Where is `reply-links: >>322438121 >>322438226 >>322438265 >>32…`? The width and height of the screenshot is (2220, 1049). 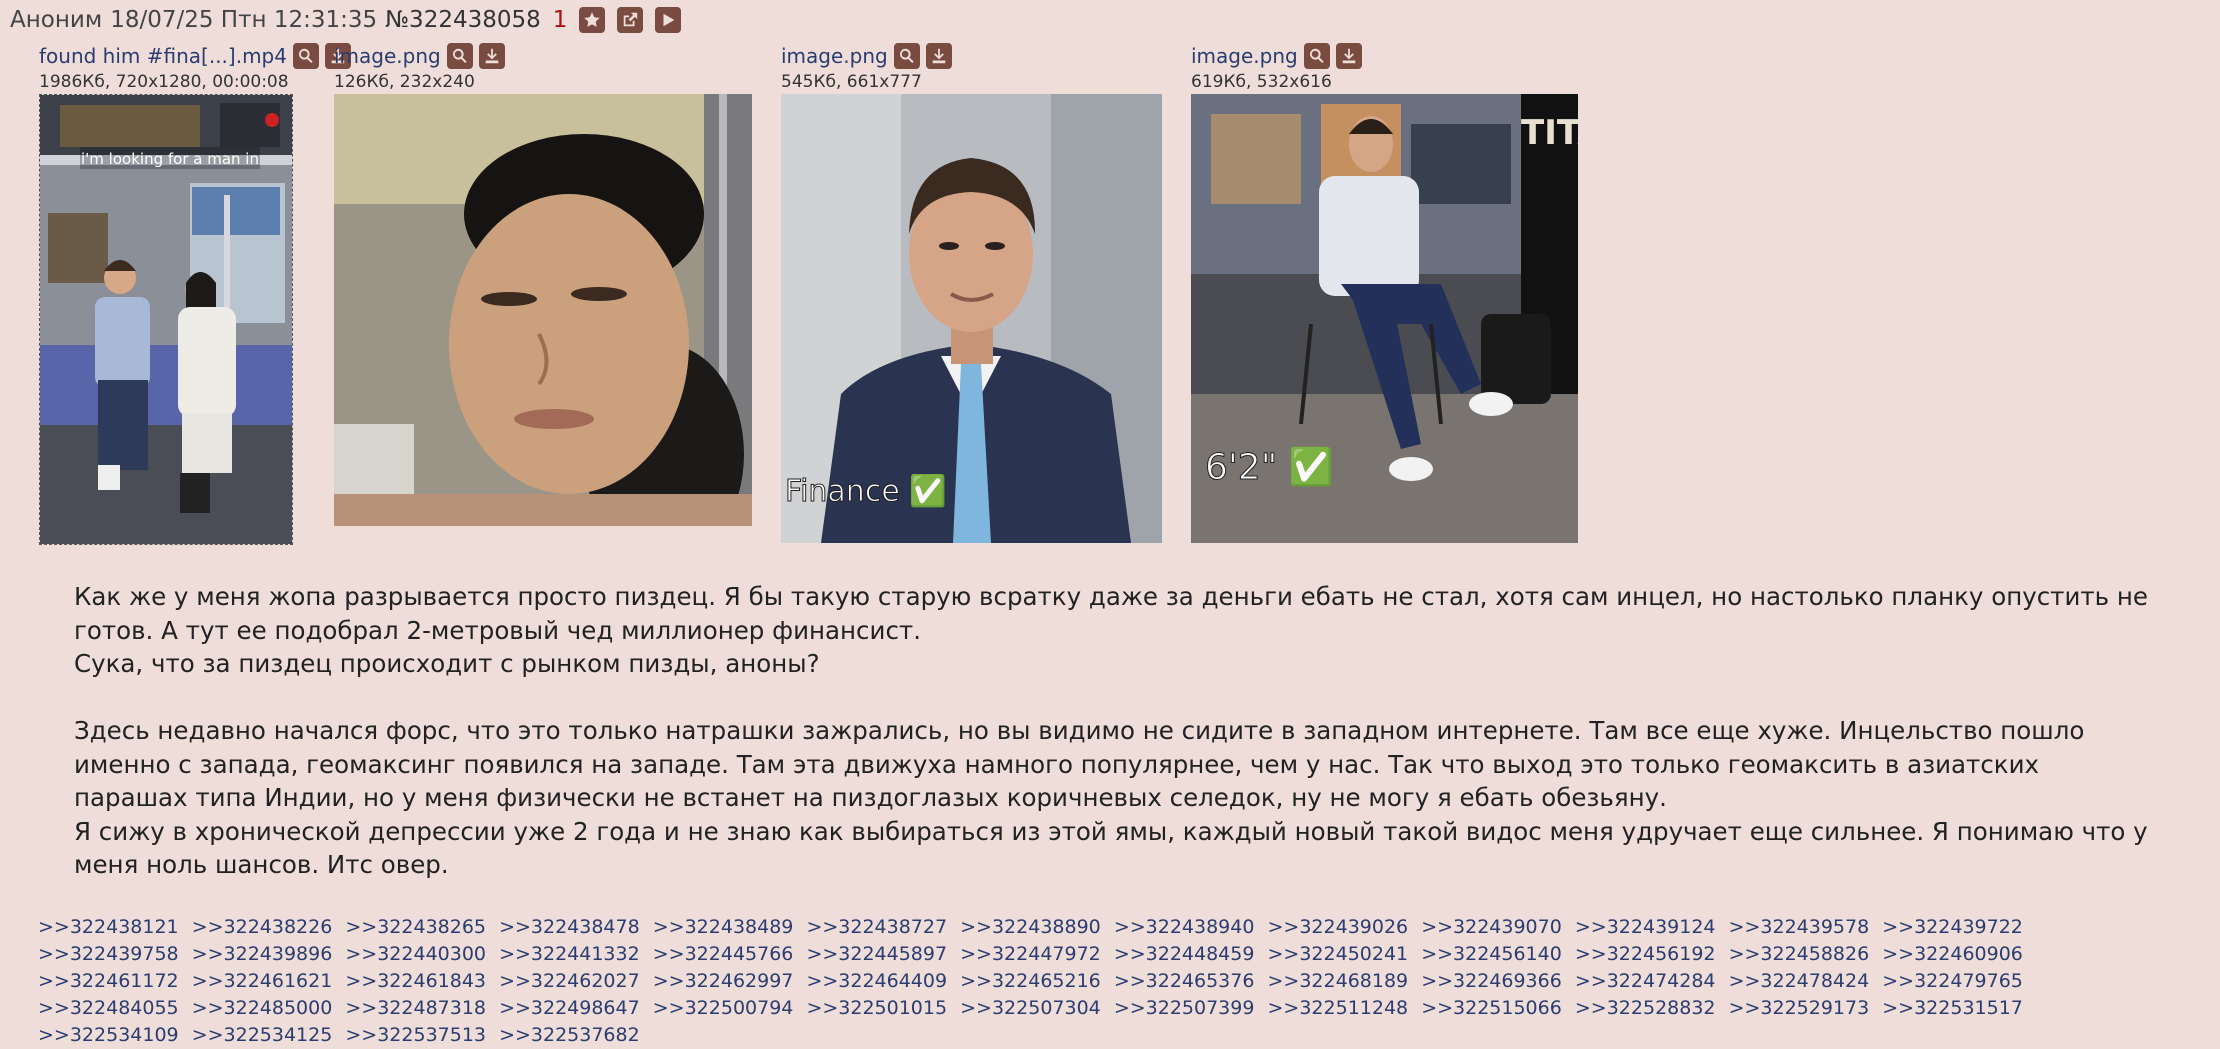 reply-links: >>322438121 >>322438226 >>322438265 >>32… is located at coordinates (1103, 981).